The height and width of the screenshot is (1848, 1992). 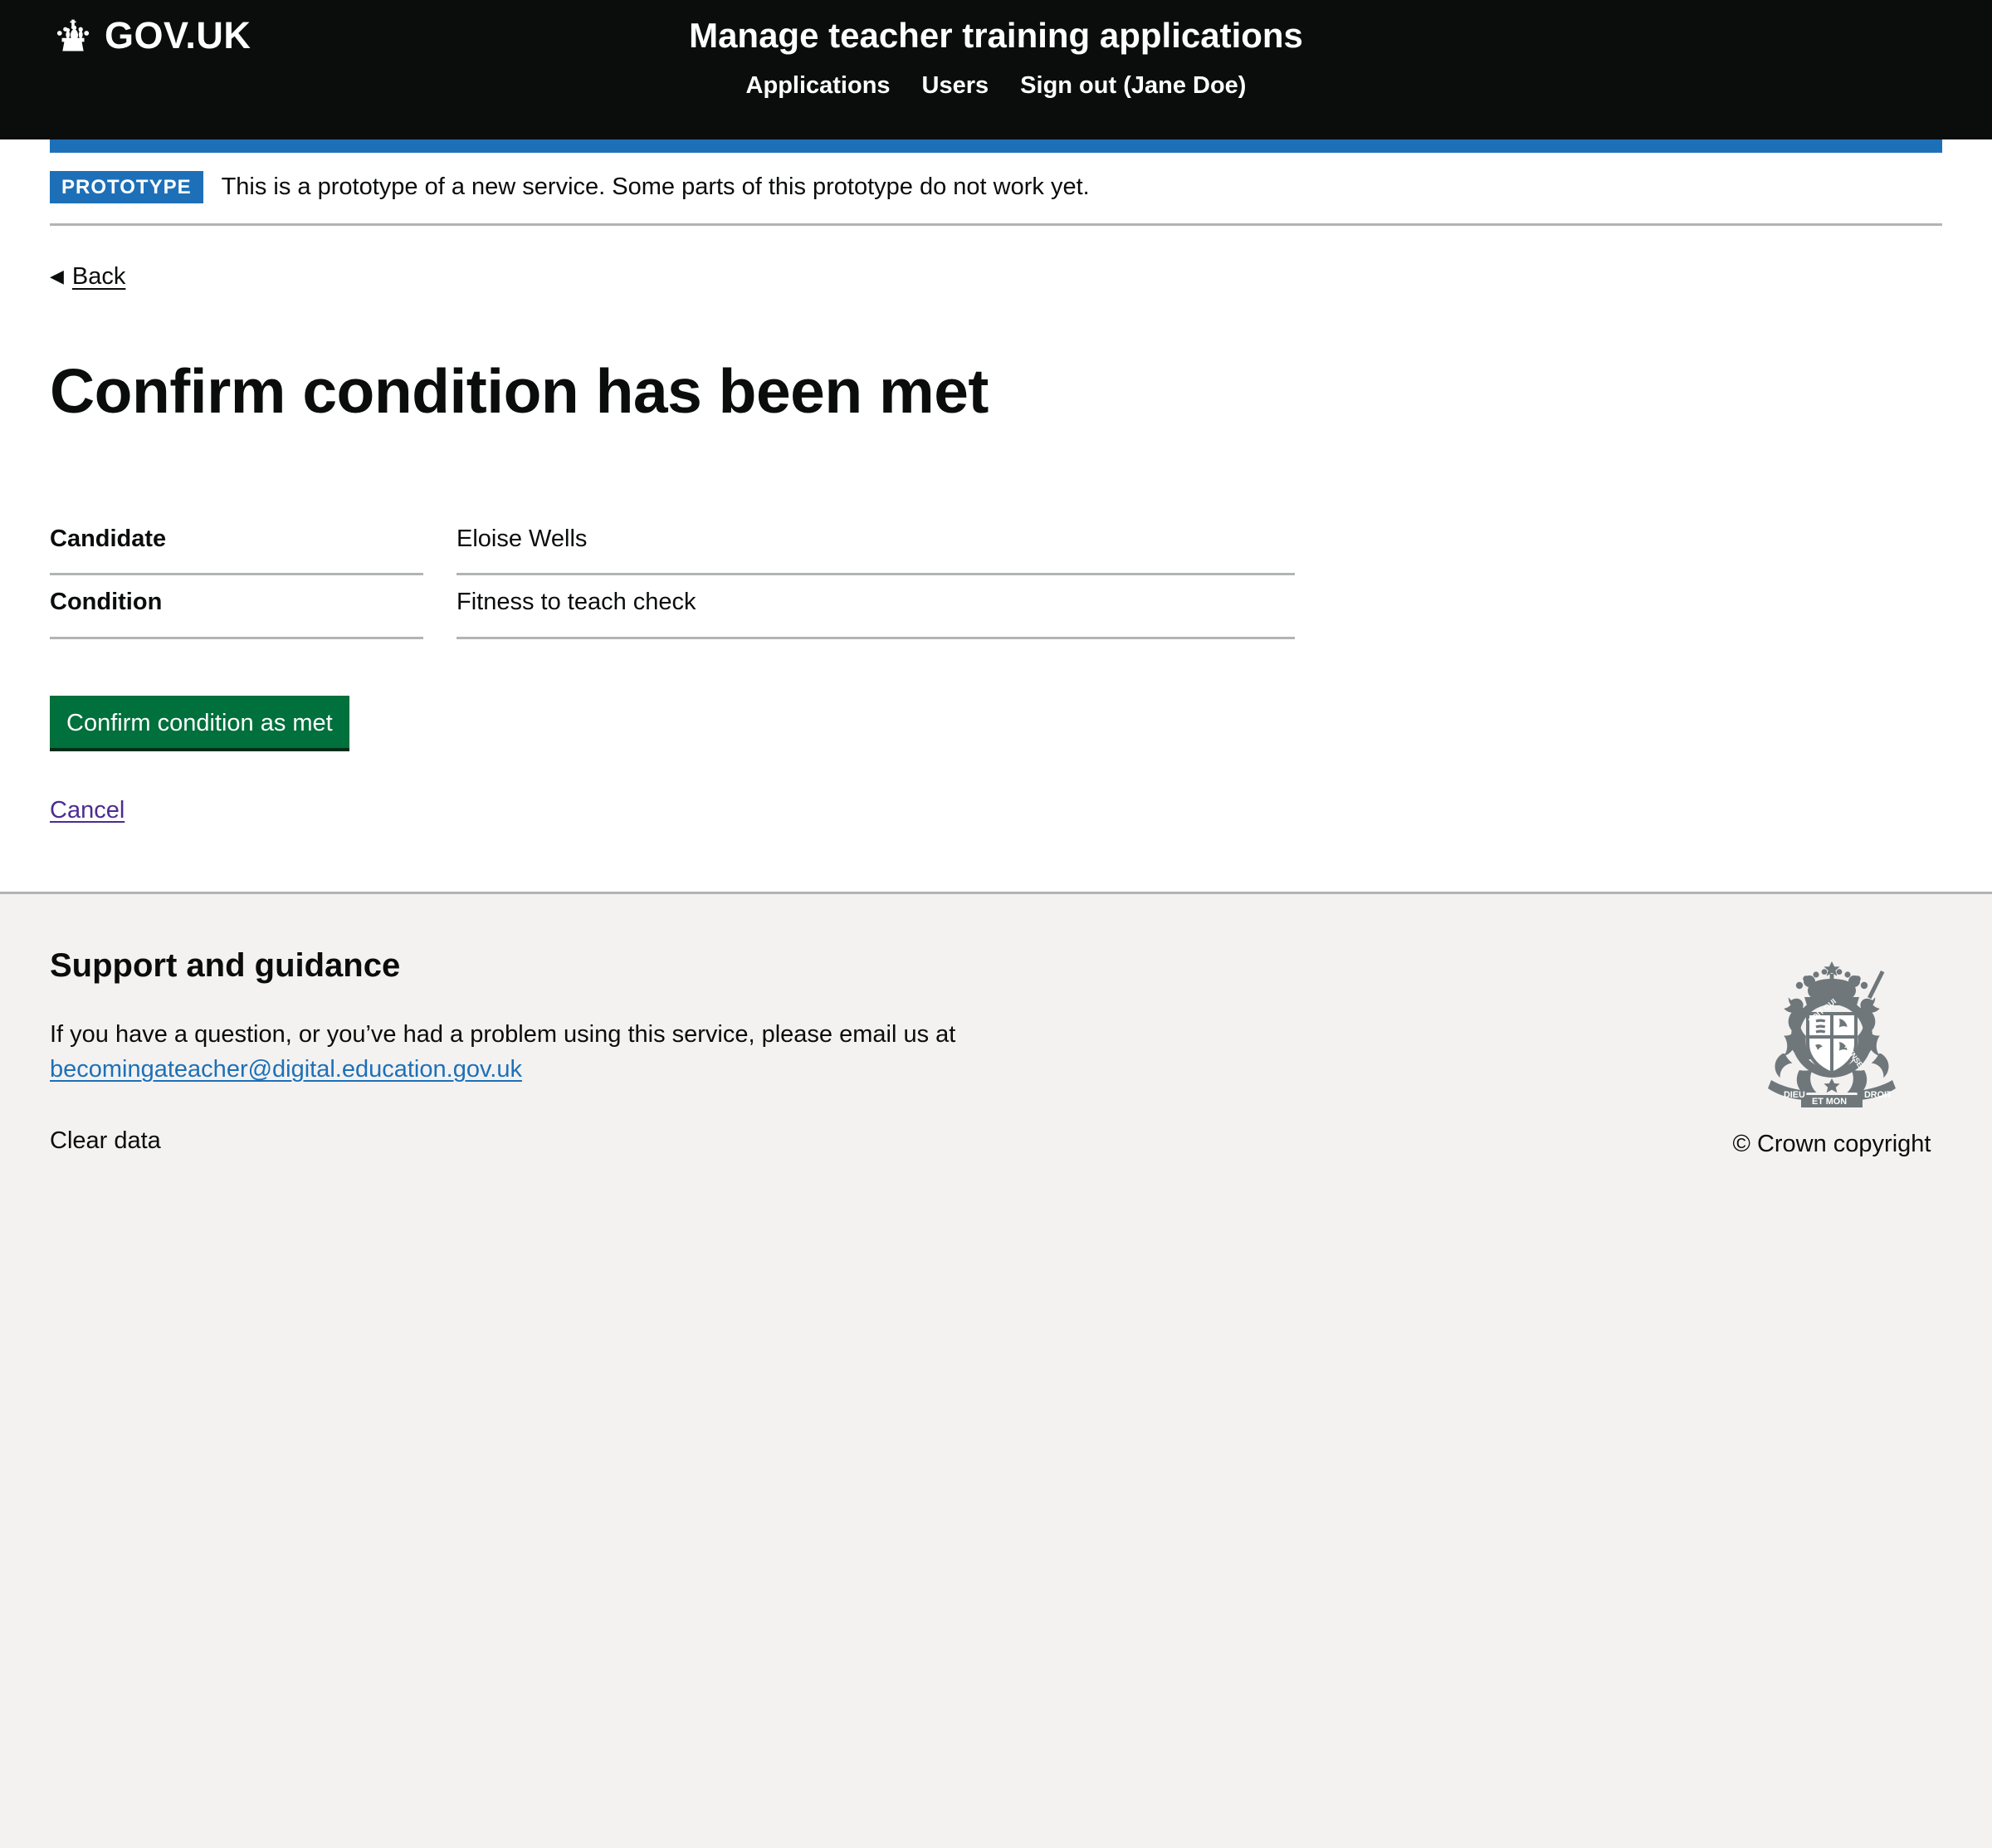 I want to click on summary-row-candidate: Candidate Eloise Wells, so click(x=673, y=544).